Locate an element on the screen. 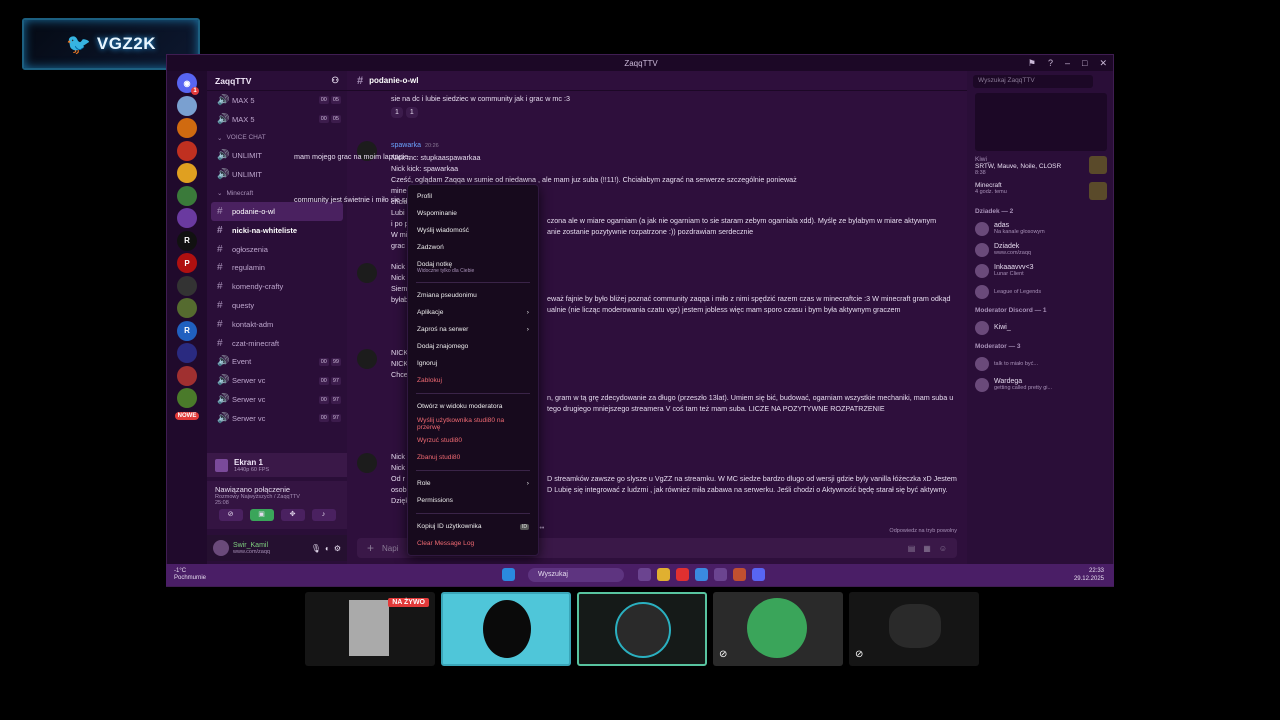 The image size is (1280, 720). activity-card: Minecraft 4 godz. temu is located at coordinates (1040, 191).